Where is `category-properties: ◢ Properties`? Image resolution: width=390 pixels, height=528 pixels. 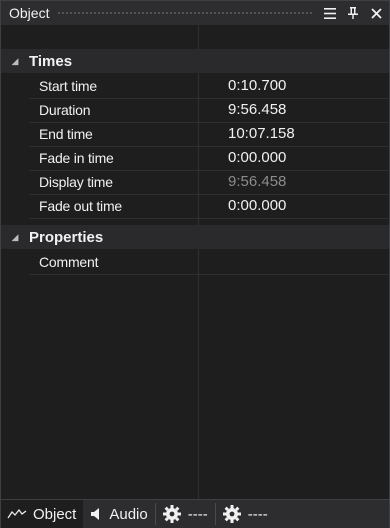 category-properties: ◢ Properties is located at coordinates (195, 237).